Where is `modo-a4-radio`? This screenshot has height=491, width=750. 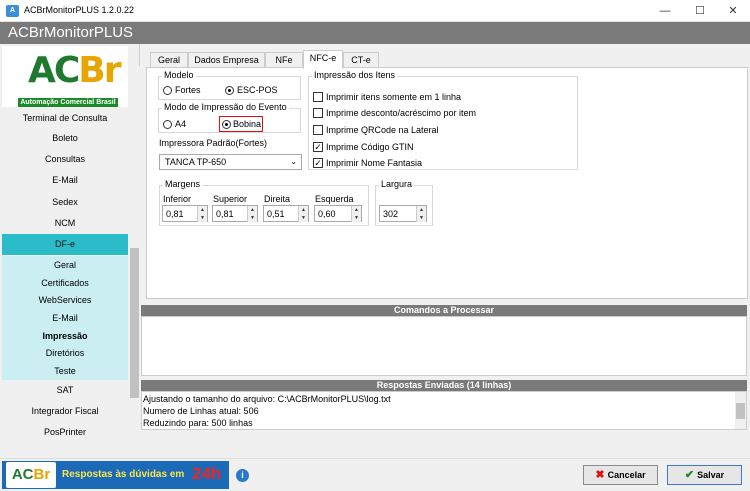
modo-a4-radio is located at coordinates (167, 124).